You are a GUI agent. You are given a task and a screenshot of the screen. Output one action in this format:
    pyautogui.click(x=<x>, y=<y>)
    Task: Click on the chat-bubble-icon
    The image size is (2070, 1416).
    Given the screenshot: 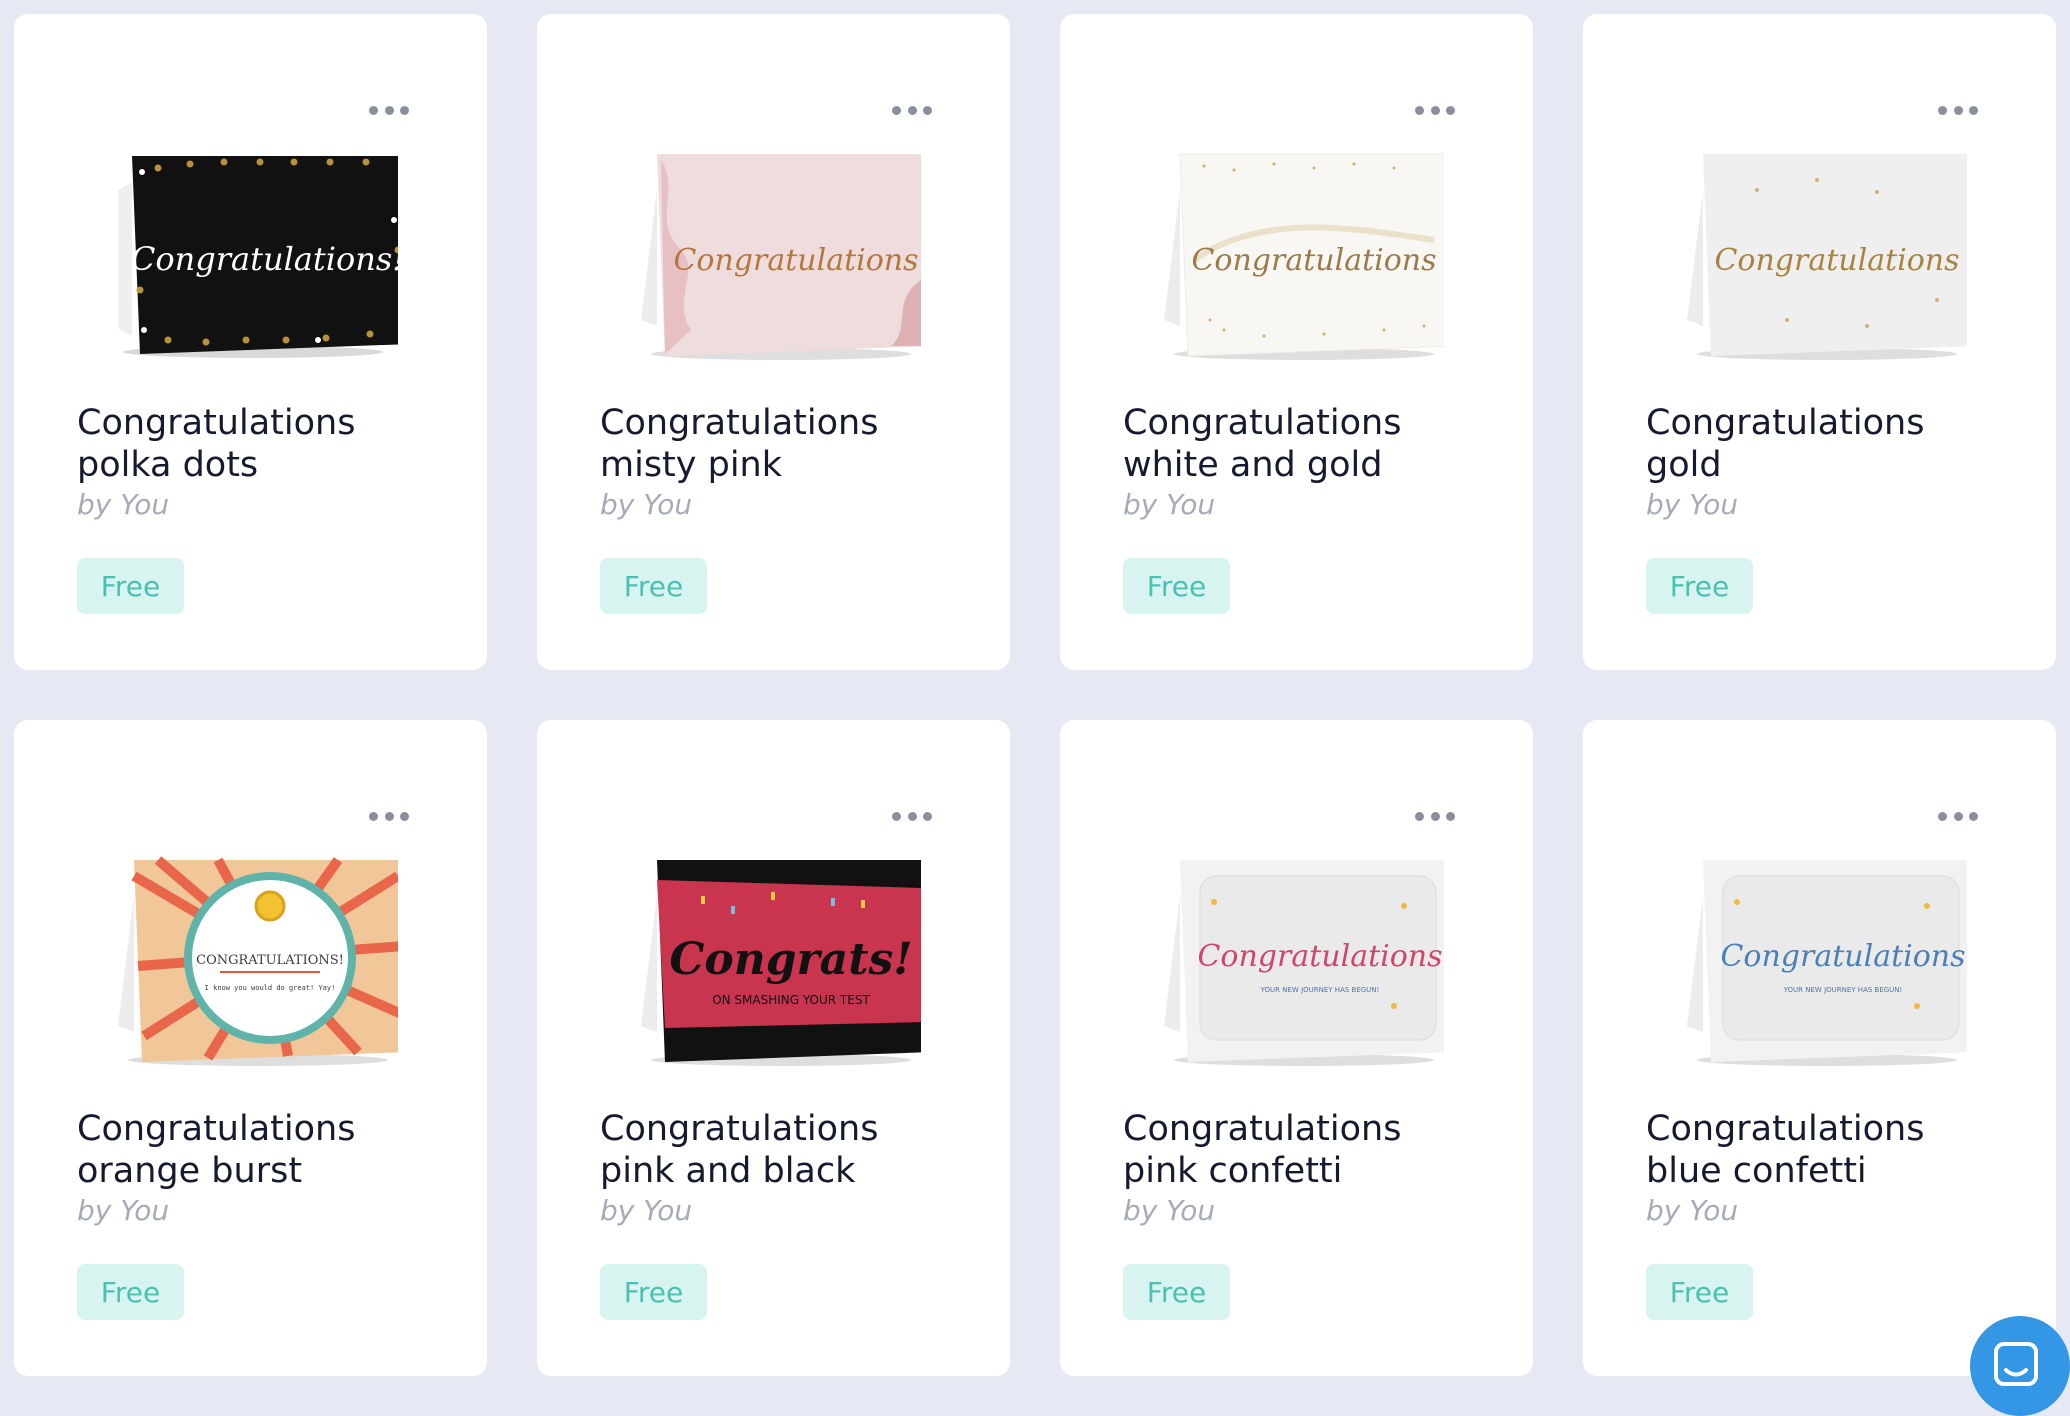 What is the action you would take?
    pyautogui.click(x=2016, y=1364)
    